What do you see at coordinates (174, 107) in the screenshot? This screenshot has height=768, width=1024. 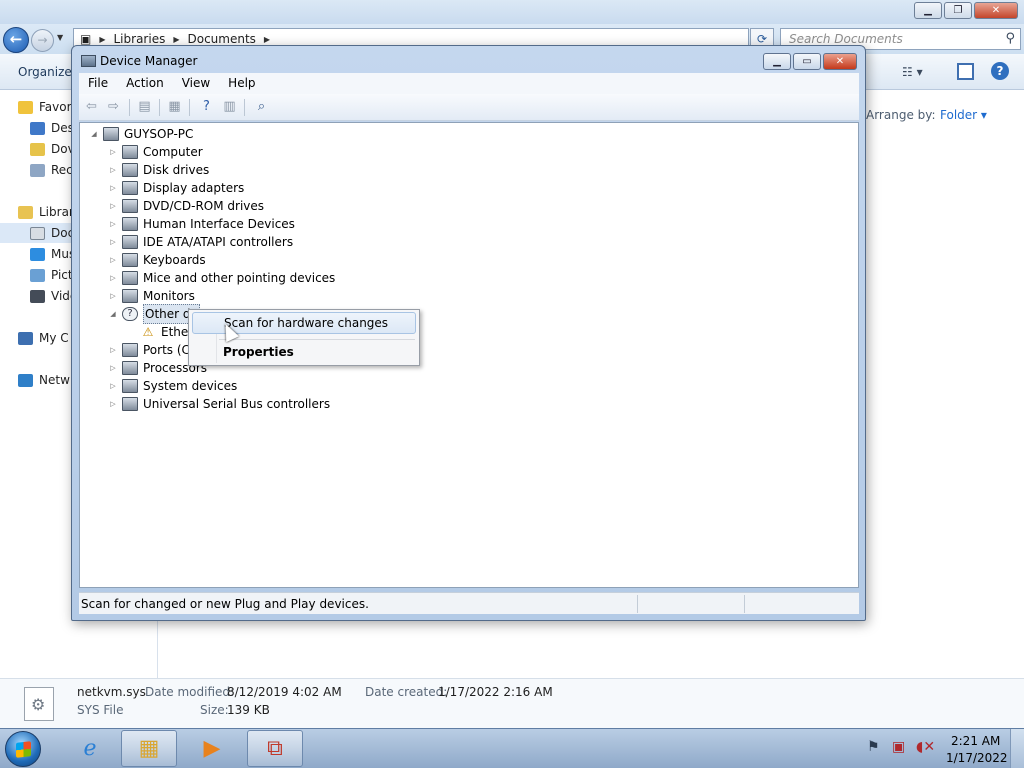 I see `properties-icon: ▦` at bounding box center [174, 107].